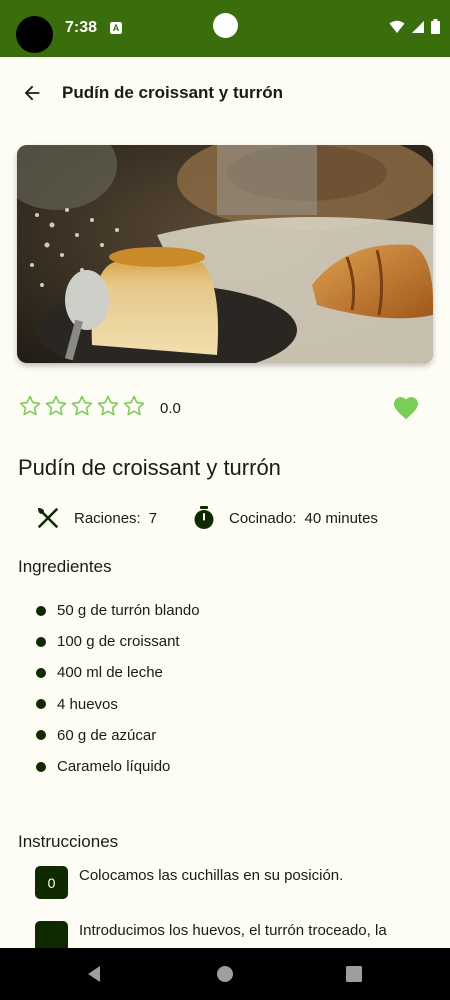 The height and width of the screenshot is (1000, 450). Describe the element at coordinates (211, 875) in the screenshot. I see `step-text: Colocamos las cuchillas en su posición.` at that location.